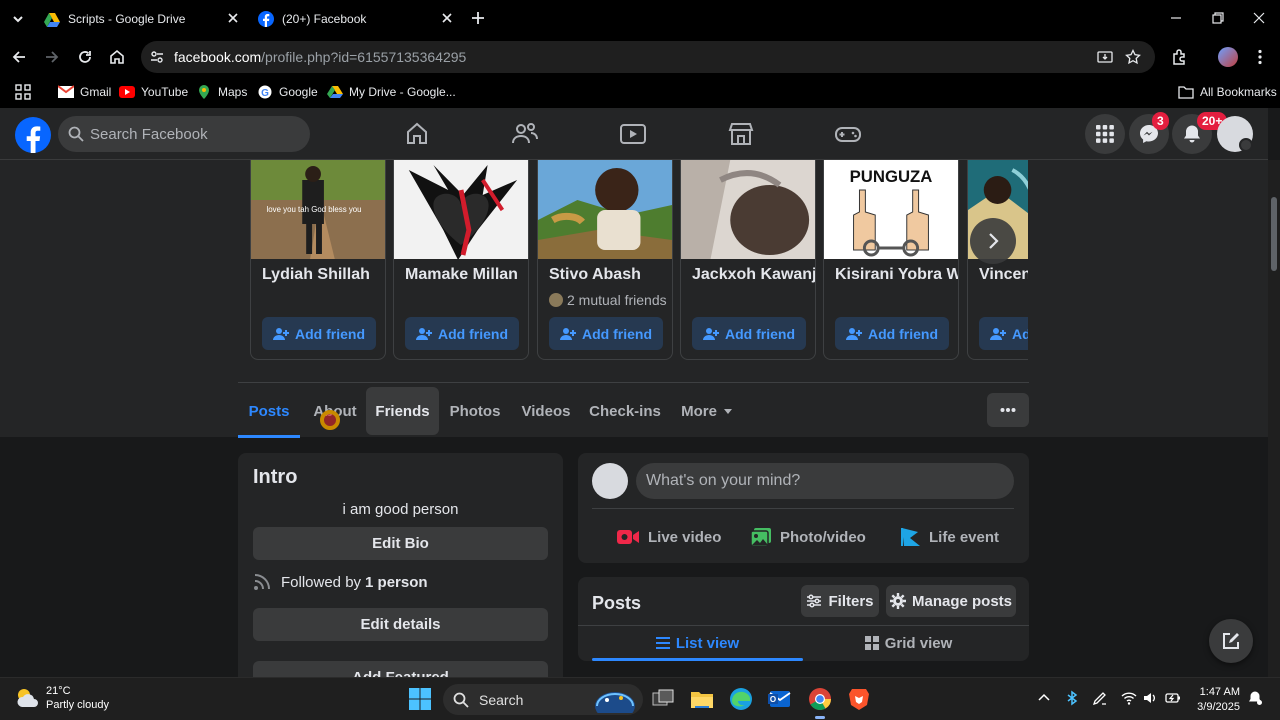  Describe the element at coordinates (1003, 275) in the screenshot. I see `person-name: Vincent` at that location.